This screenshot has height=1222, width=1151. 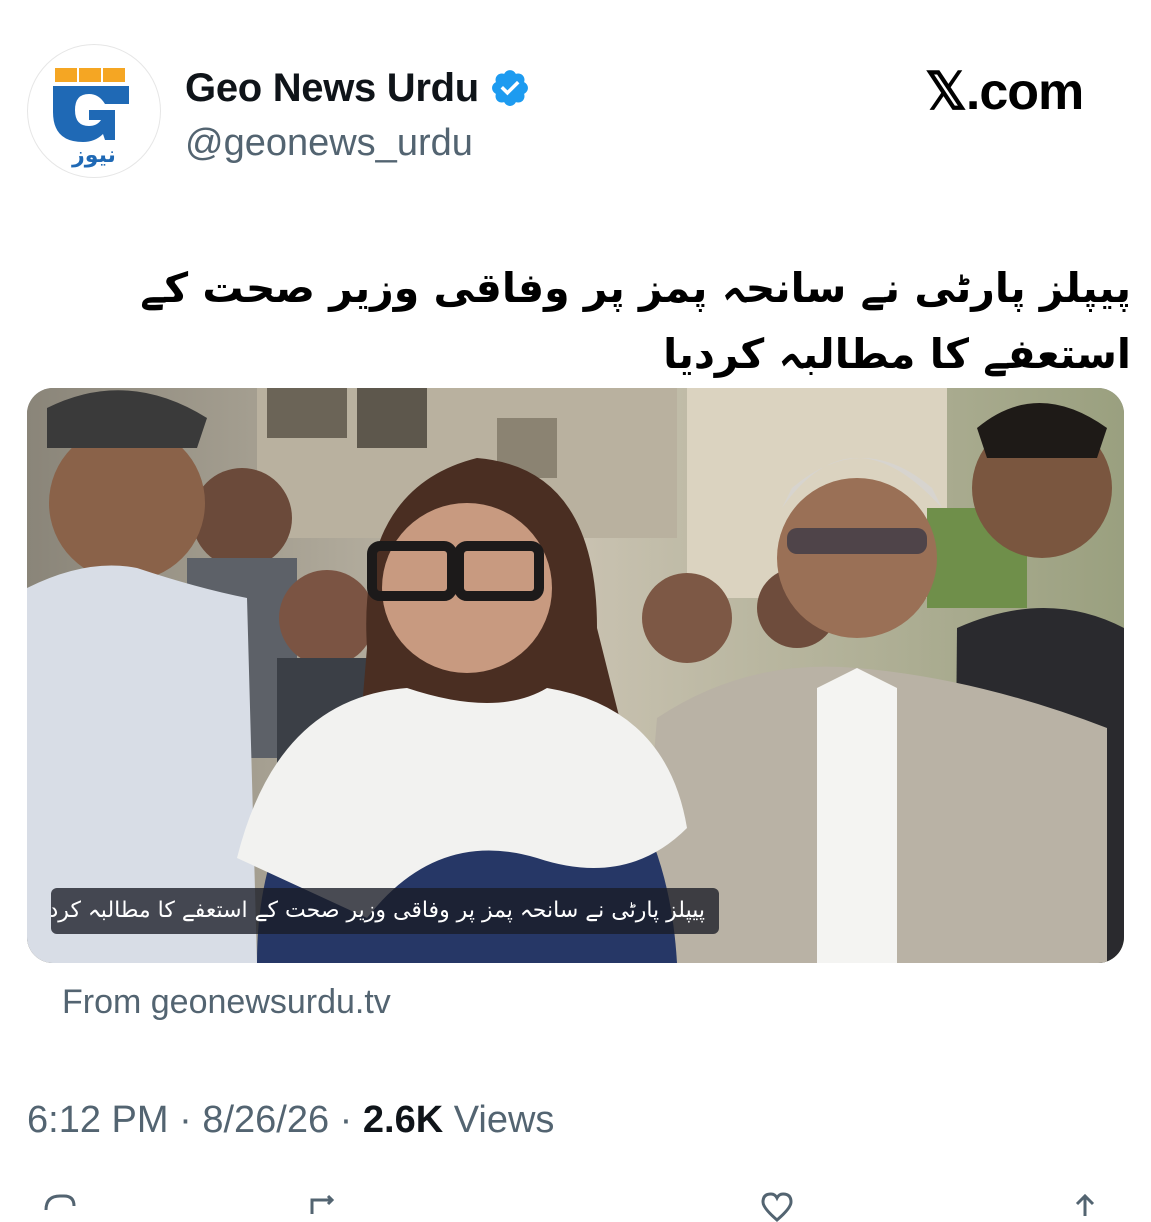 I want to click on author-handle: @geonews_urdu, so click(x=329, y=143).